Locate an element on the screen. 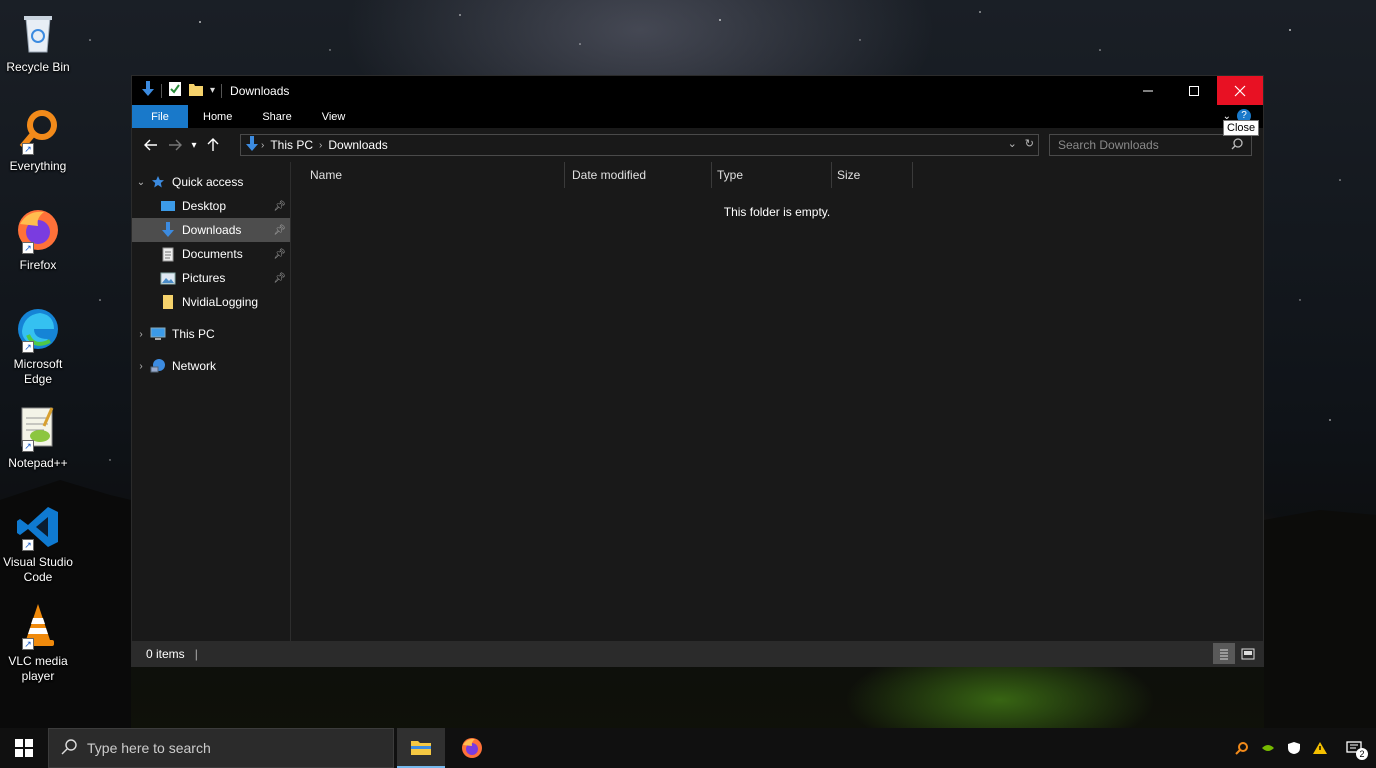 The image size is (1376, 768). title-bar: ▾ Downloads is located at coordinates (697, 90).